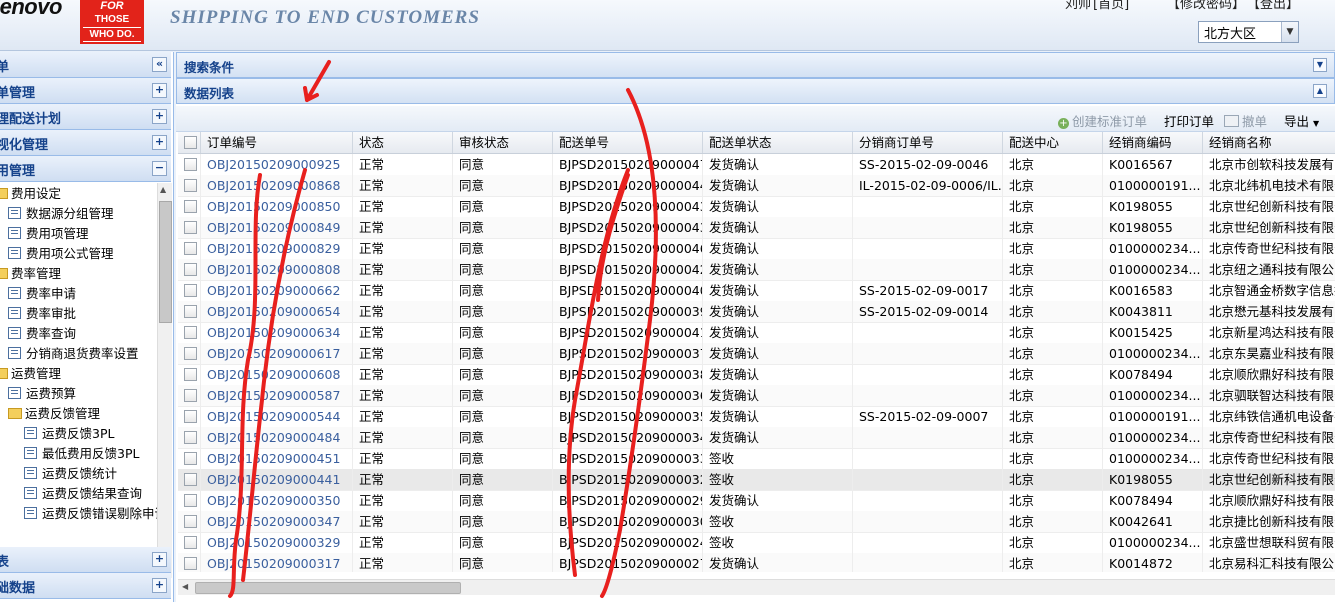  What do you see at coordinates (503, 142) in the screenshot?
I see `column-header: 审核状态` at bounding box center [503, 142].